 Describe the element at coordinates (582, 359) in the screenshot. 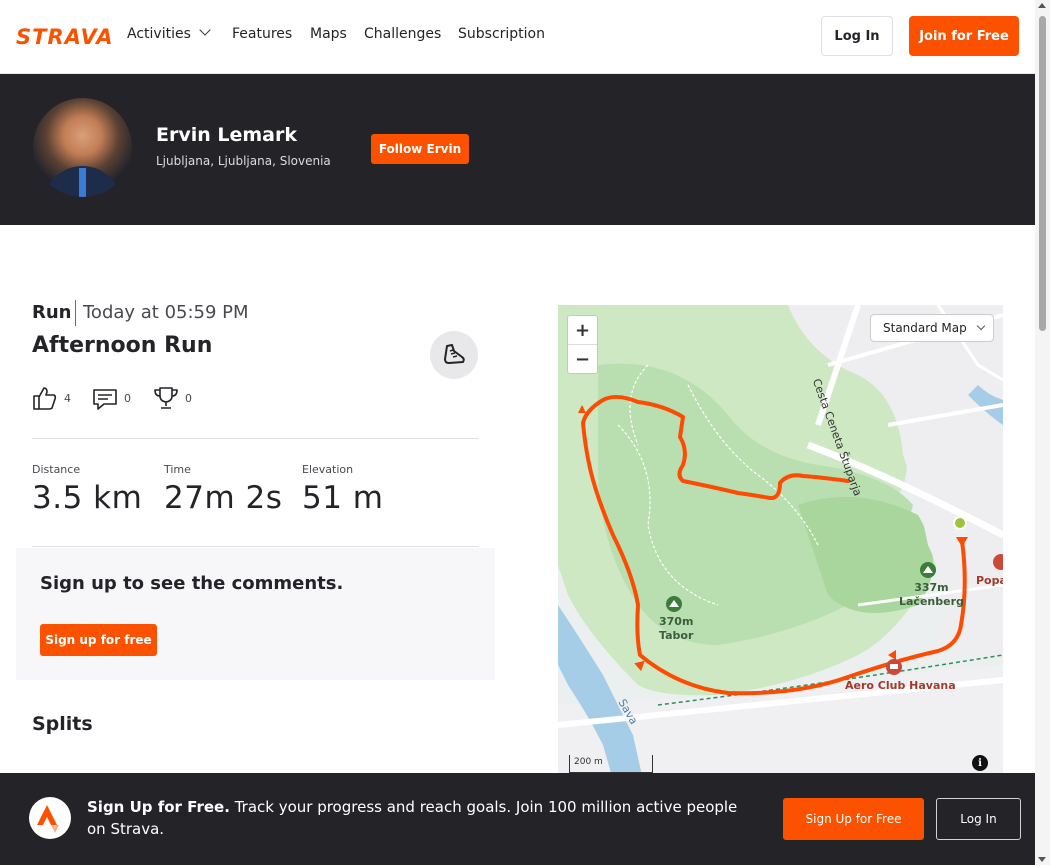

I see `zoom-out-button: −` at that location.